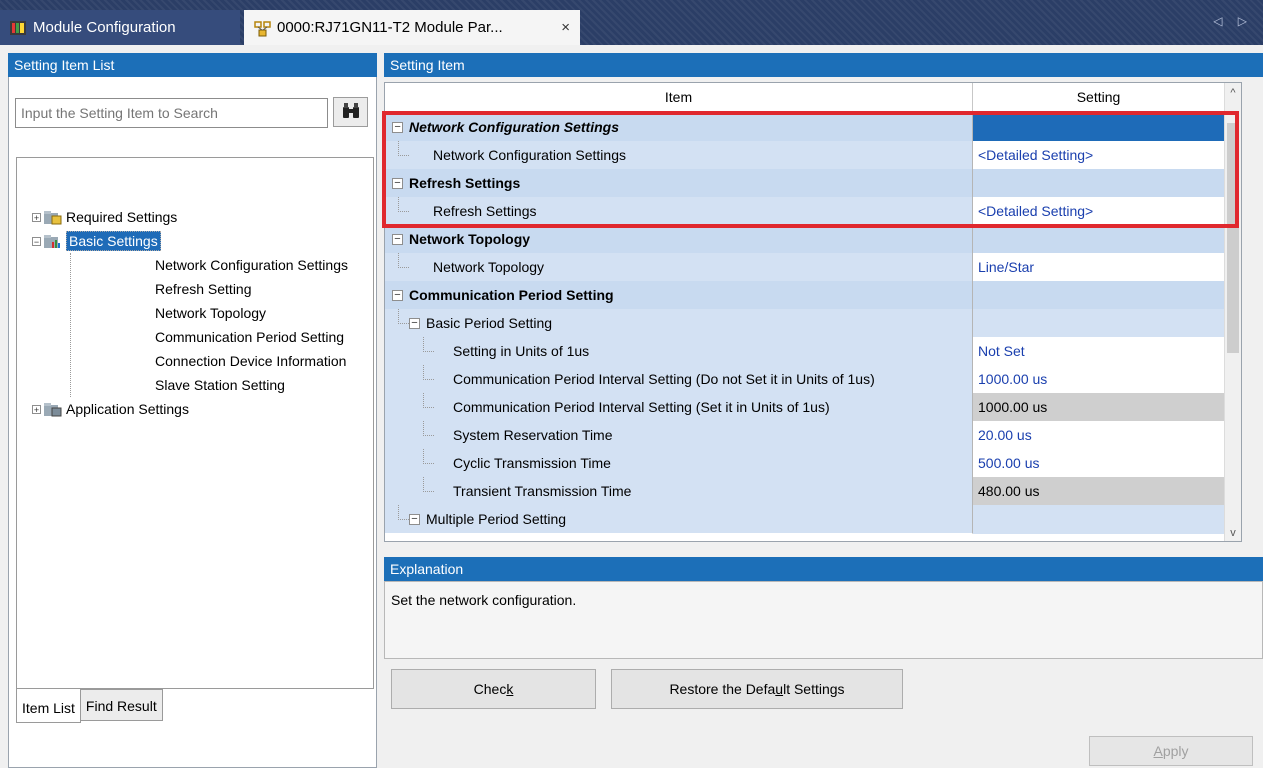  I want to click on tab-item-list: Item List, so click(48, 706).